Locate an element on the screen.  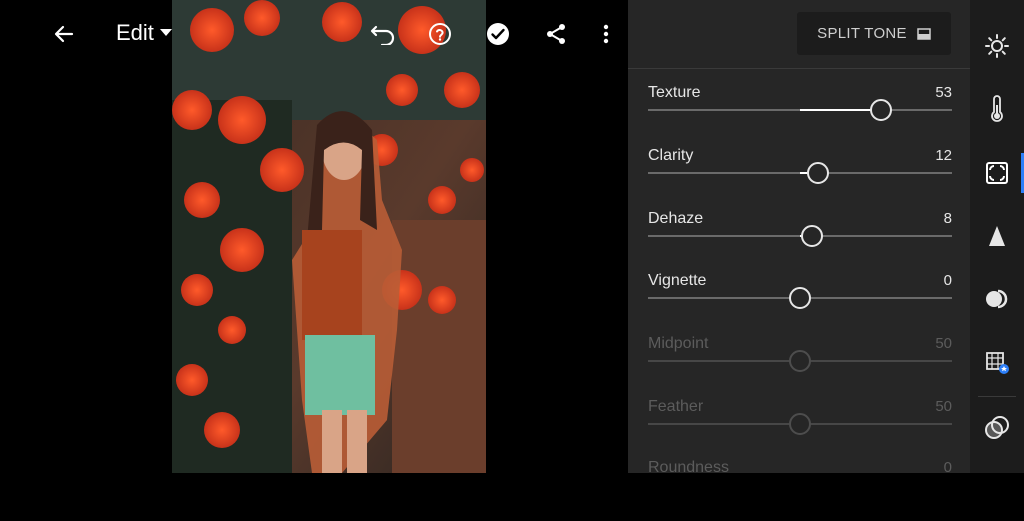
split-tone-button: SPLIT TONE is located at coordinates (874, 33).